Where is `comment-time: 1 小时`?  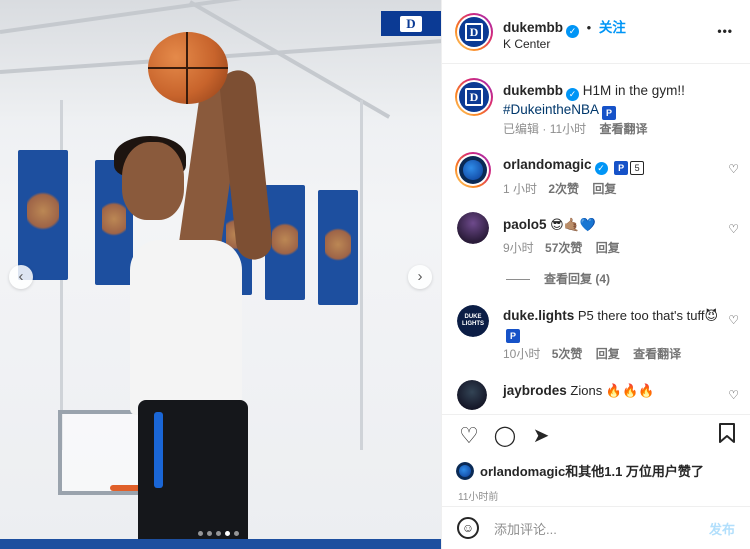
comment-time: 1 小时 is located at coordinates (520, 189).